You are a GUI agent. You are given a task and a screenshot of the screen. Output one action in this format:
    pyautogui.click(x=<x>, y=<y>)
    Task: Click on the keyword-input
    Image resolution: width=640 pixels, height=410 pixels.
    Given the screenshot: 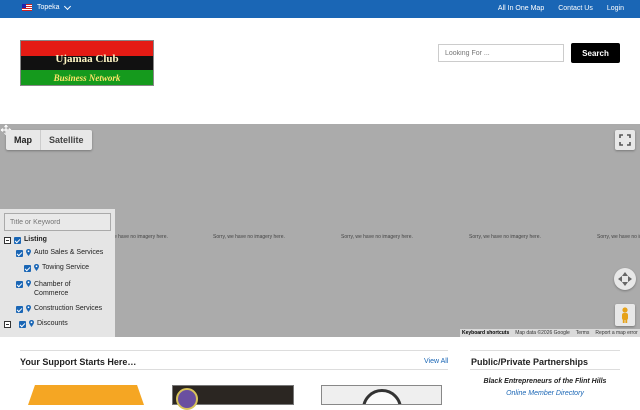 What is the action you would take?
    pyautogui.click(x=57, y=222)
    